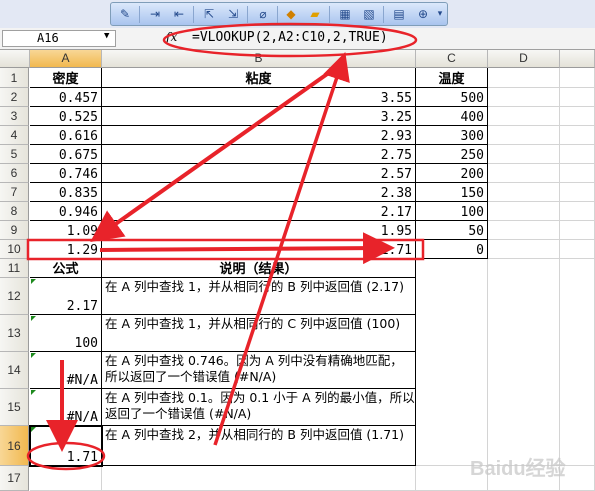 Image resolution: width=595 pixels, height=491 pixels. I want to click on column-header-a: A, so click(66, 59).